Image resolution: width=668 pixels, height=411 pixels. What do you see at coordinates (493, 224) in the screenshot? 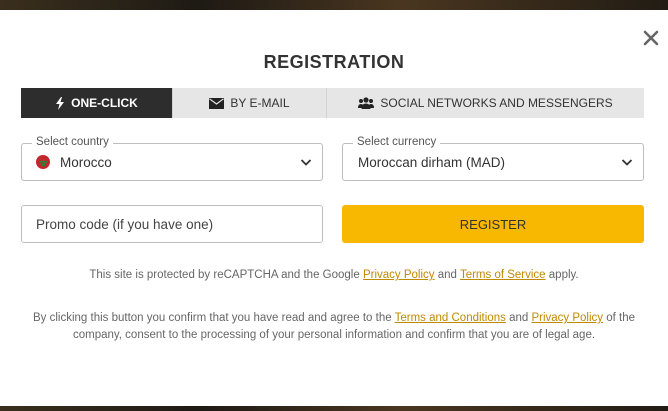
I see `register-button: REGISTER` at bounding box center [493, 224].